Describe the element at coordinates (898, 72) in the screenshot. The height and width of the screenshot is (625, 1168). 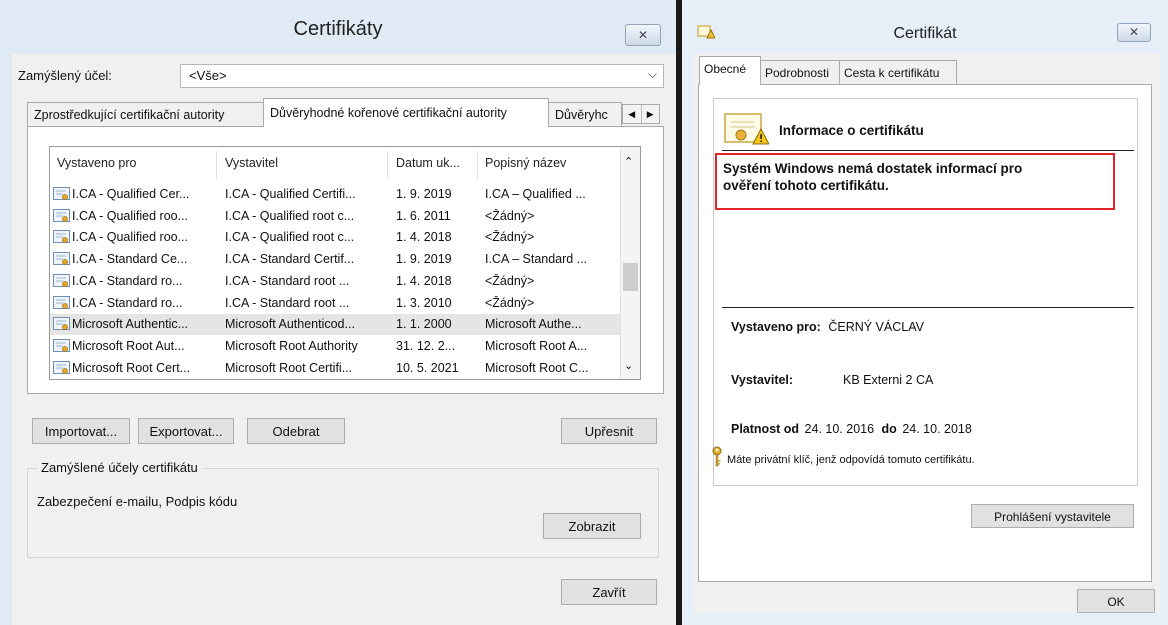
I see `tab-certification-path: Cesta k certifikátu` at that location.